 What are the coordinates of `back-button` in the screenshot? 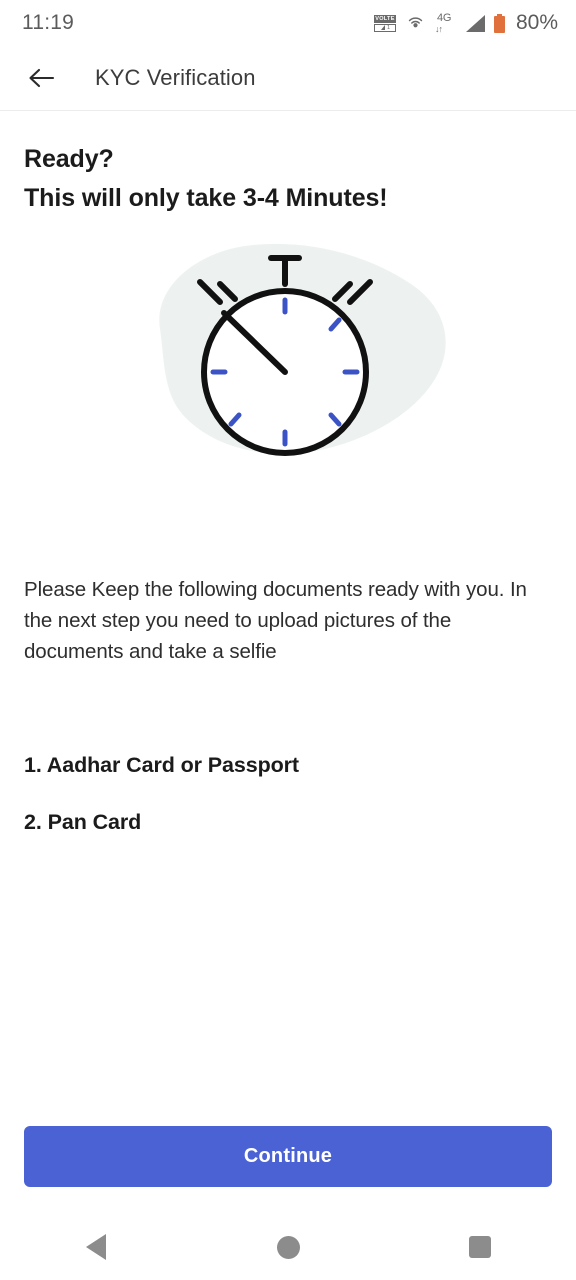 It's located at (42, 78).